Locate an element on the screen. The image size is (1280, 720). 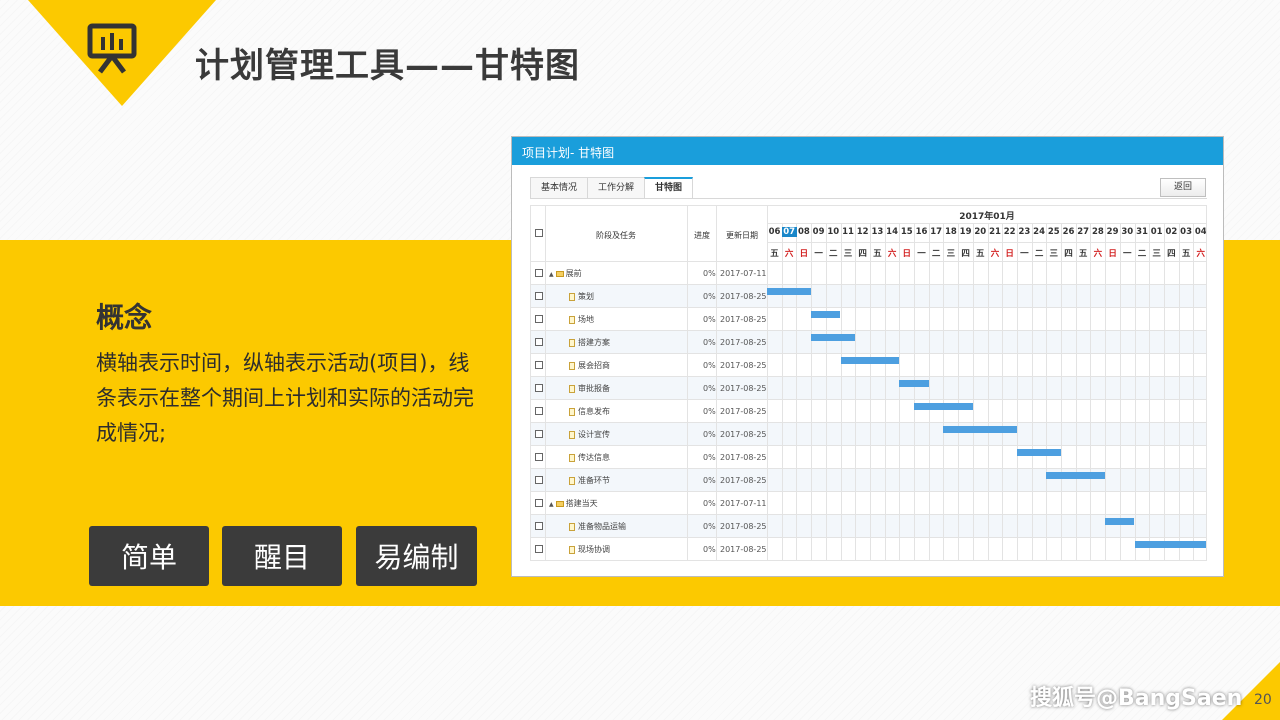
task-name: 展会招商 is located at coordinates (589, 365).